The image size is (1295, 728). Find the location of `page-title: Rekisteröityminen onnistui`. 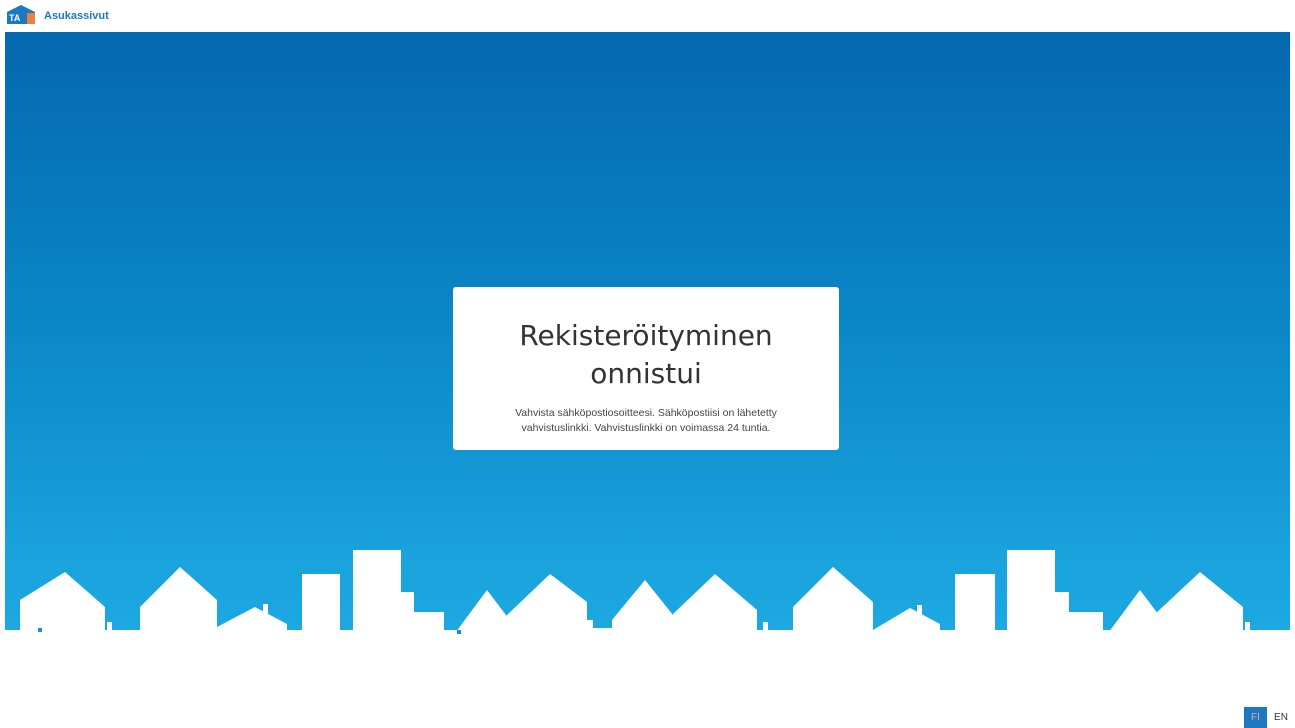

page-title: Rekisteröityminen onnistui is located at coordinates (646, 354).